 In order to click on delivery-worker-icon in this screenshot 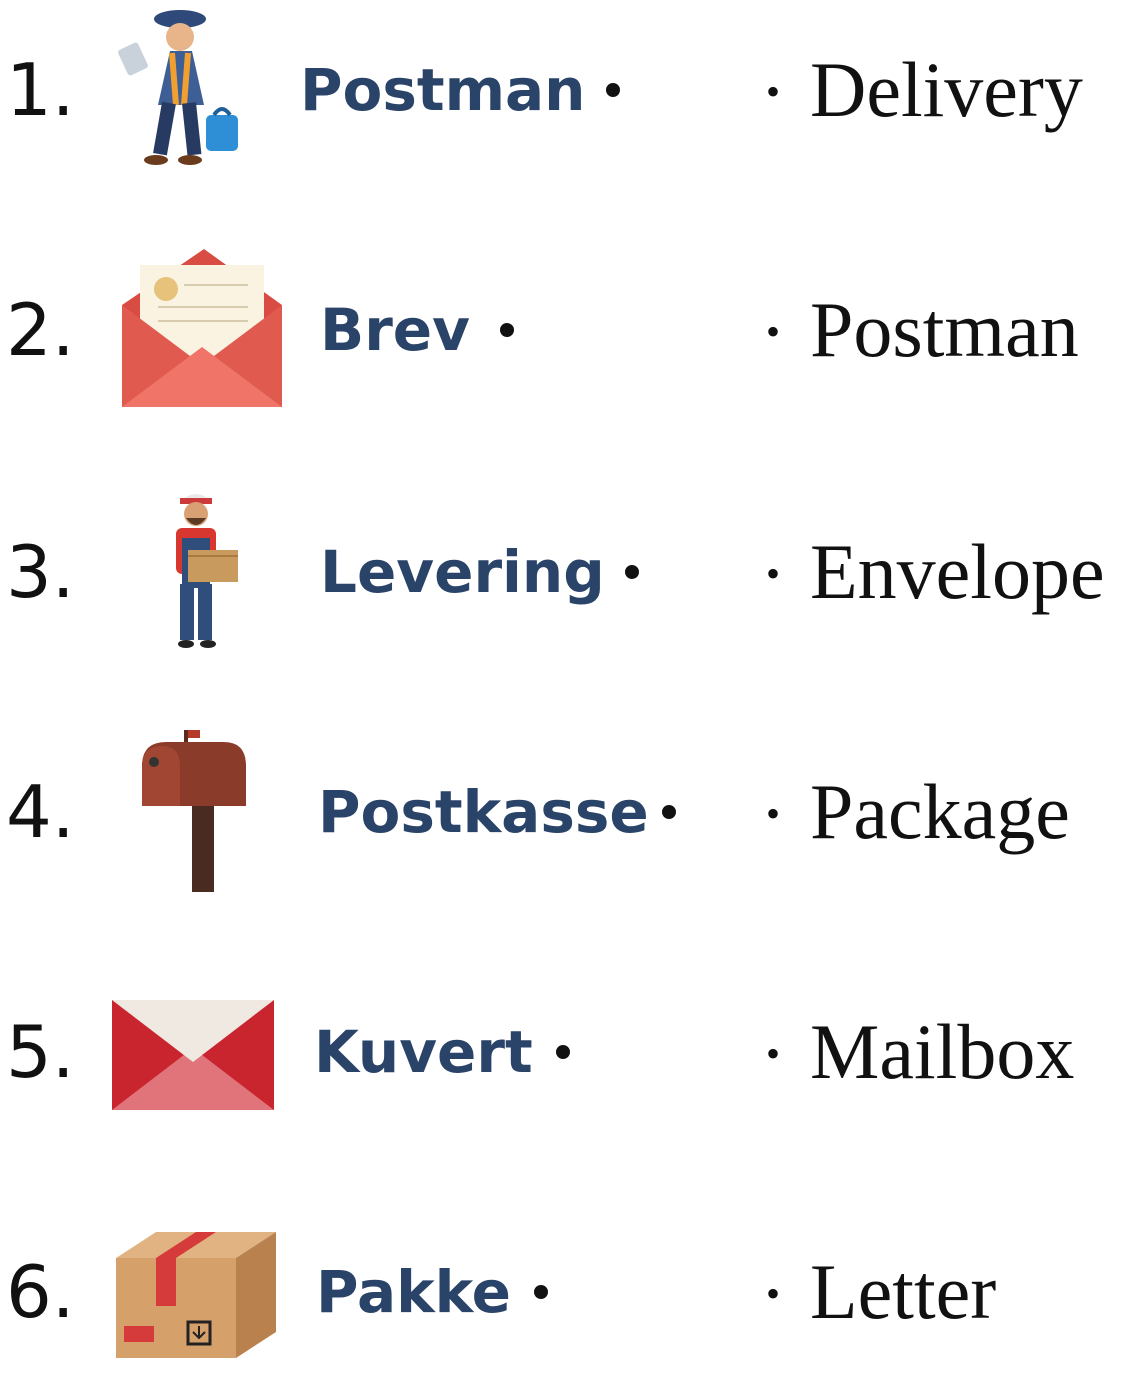, I will do `click(200, 574)`.